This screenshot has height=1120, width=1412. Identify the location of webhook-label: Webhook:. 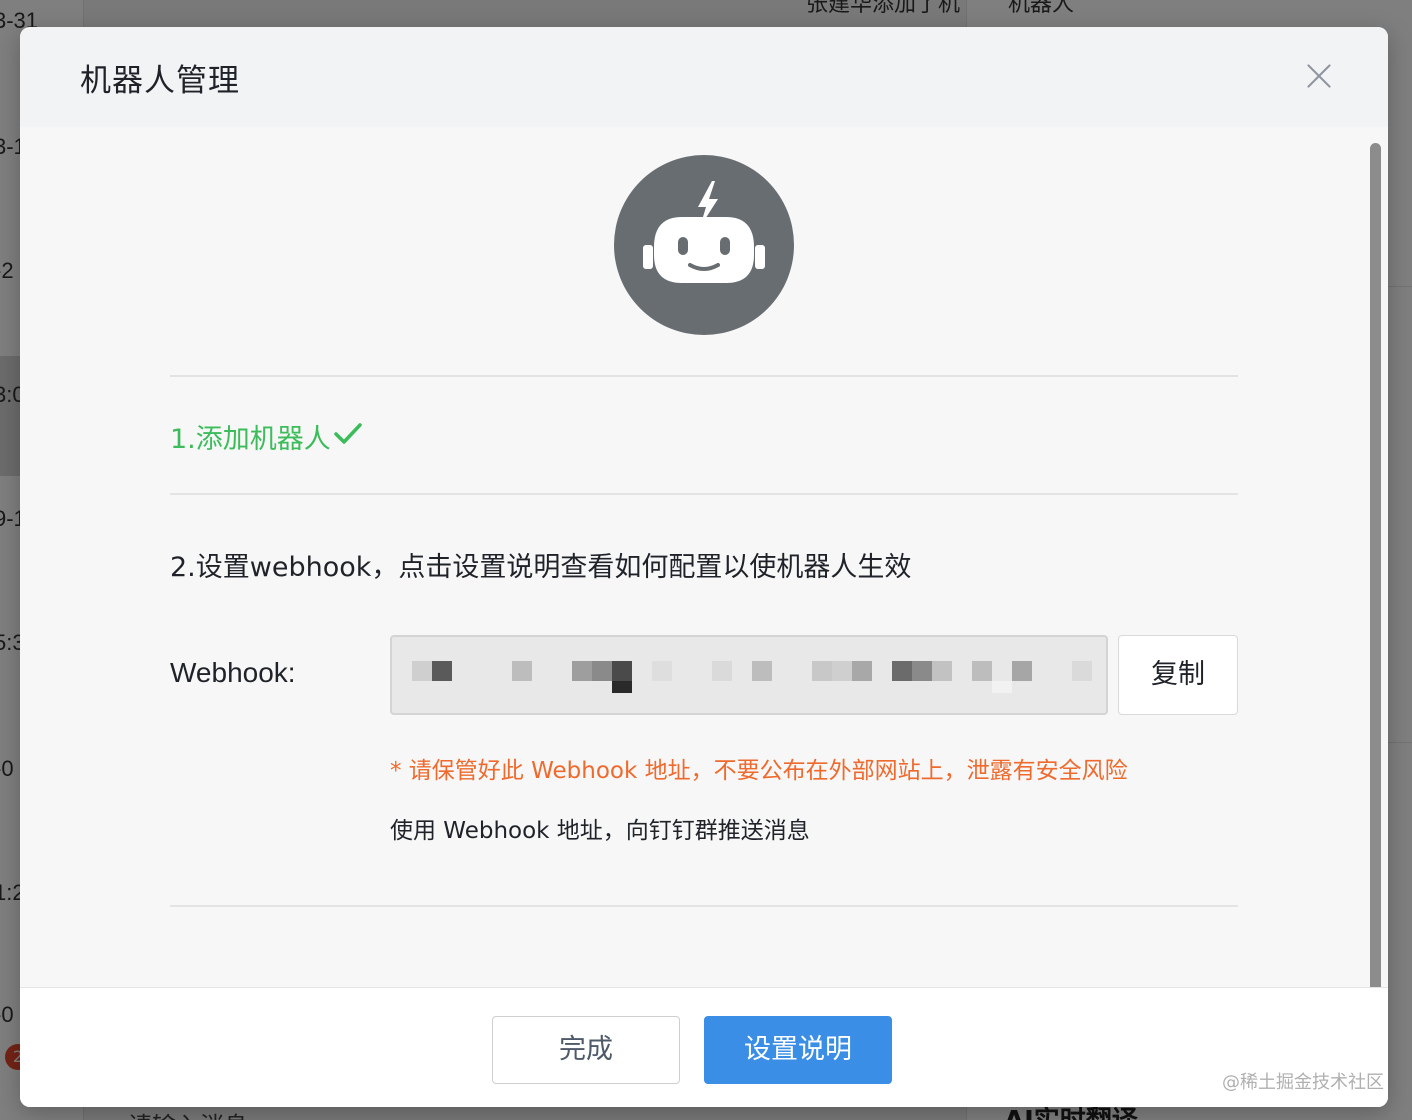
(233, 672).